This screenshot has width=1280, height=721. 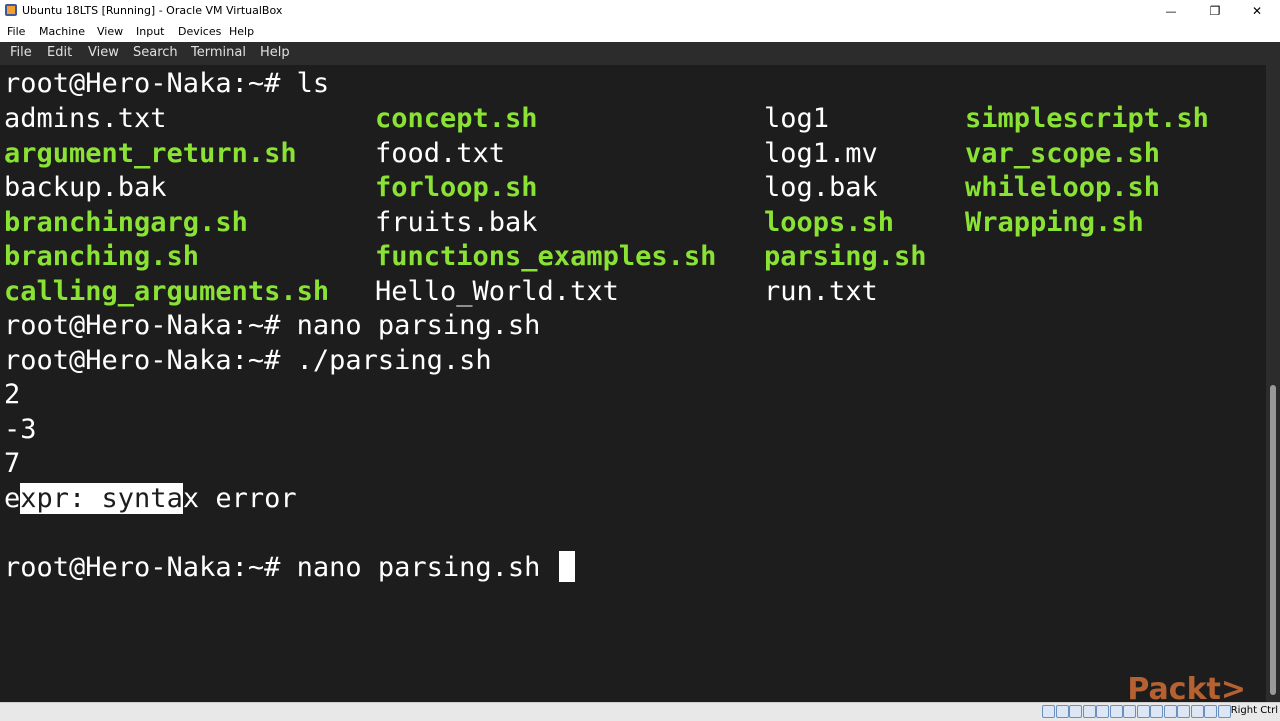 What do you see at coordinates (59, 52) in the screenshot?
I see `terminal-menu-edit: Edit` at bounding box center [59, 52].